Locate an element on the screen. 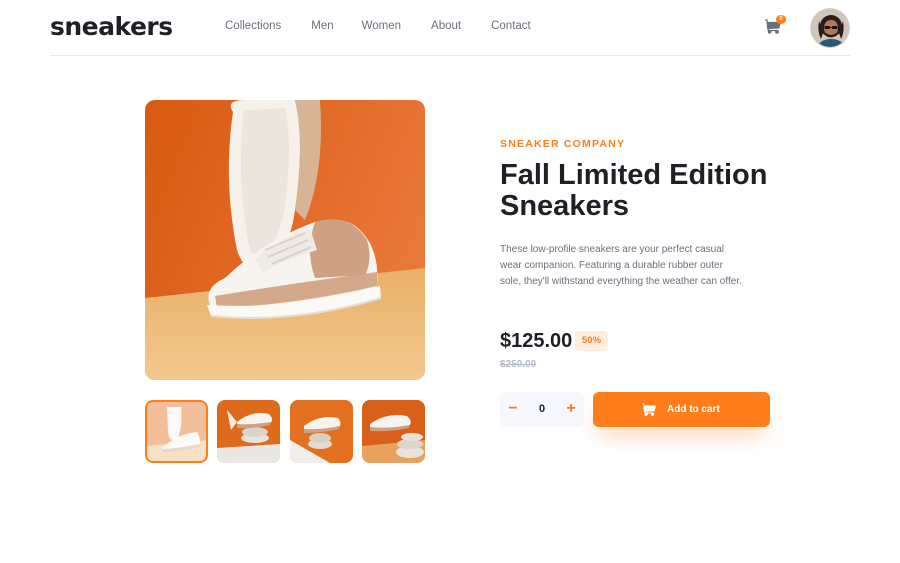 This screenshot has height=563, width=900. quantity-value: 0 is located at coordinates (542, 409).